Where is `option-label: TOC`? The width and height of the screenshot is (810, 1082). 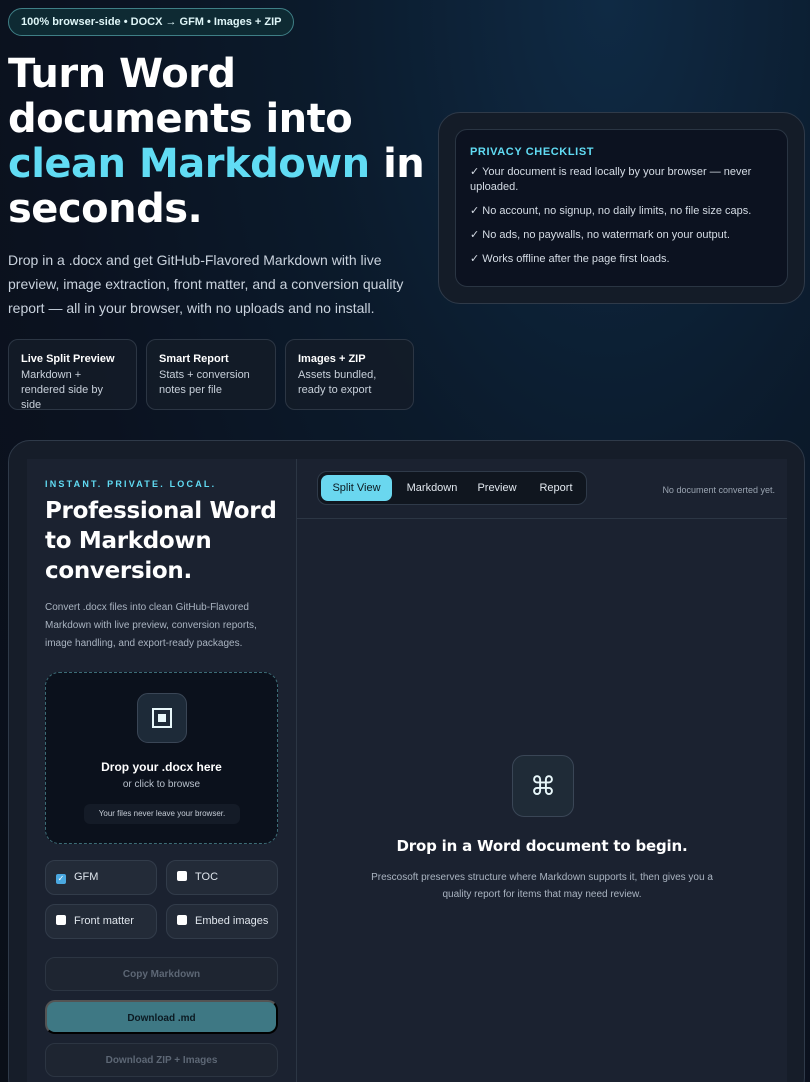
option-label: TOC is located at coordinates (207, 877).